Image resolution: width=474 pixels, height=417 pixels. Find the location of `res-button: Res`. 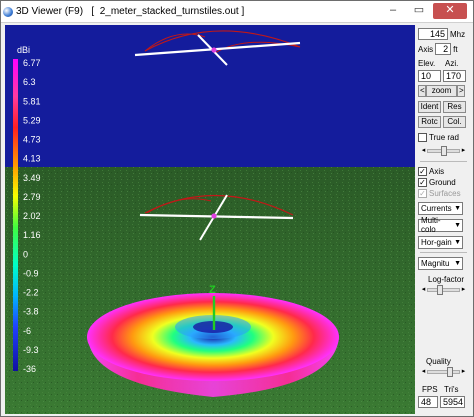

res-button: Res is located at coordinates (454, 107).